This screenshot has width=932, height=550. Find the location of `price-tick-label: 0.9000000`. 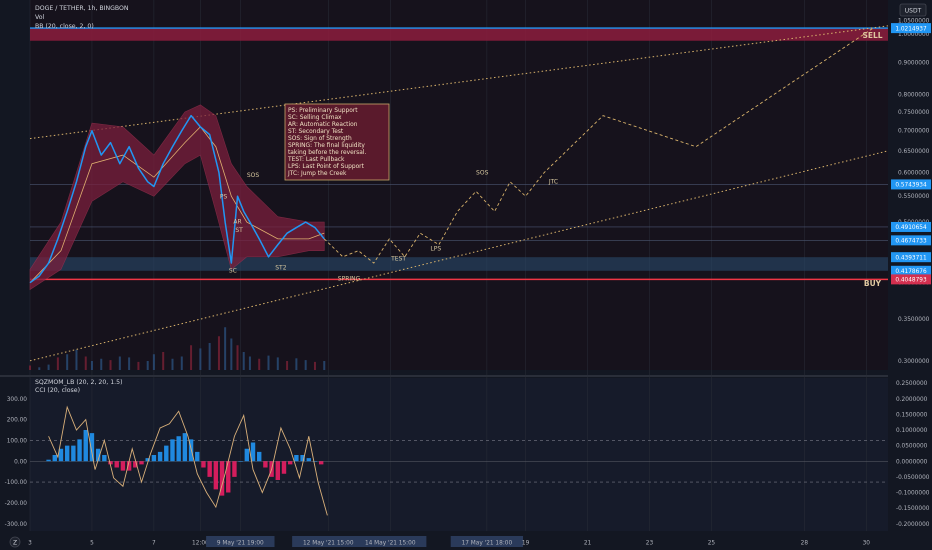

price-tick-label: 0.9000000 is located at coordinates (914, 63).